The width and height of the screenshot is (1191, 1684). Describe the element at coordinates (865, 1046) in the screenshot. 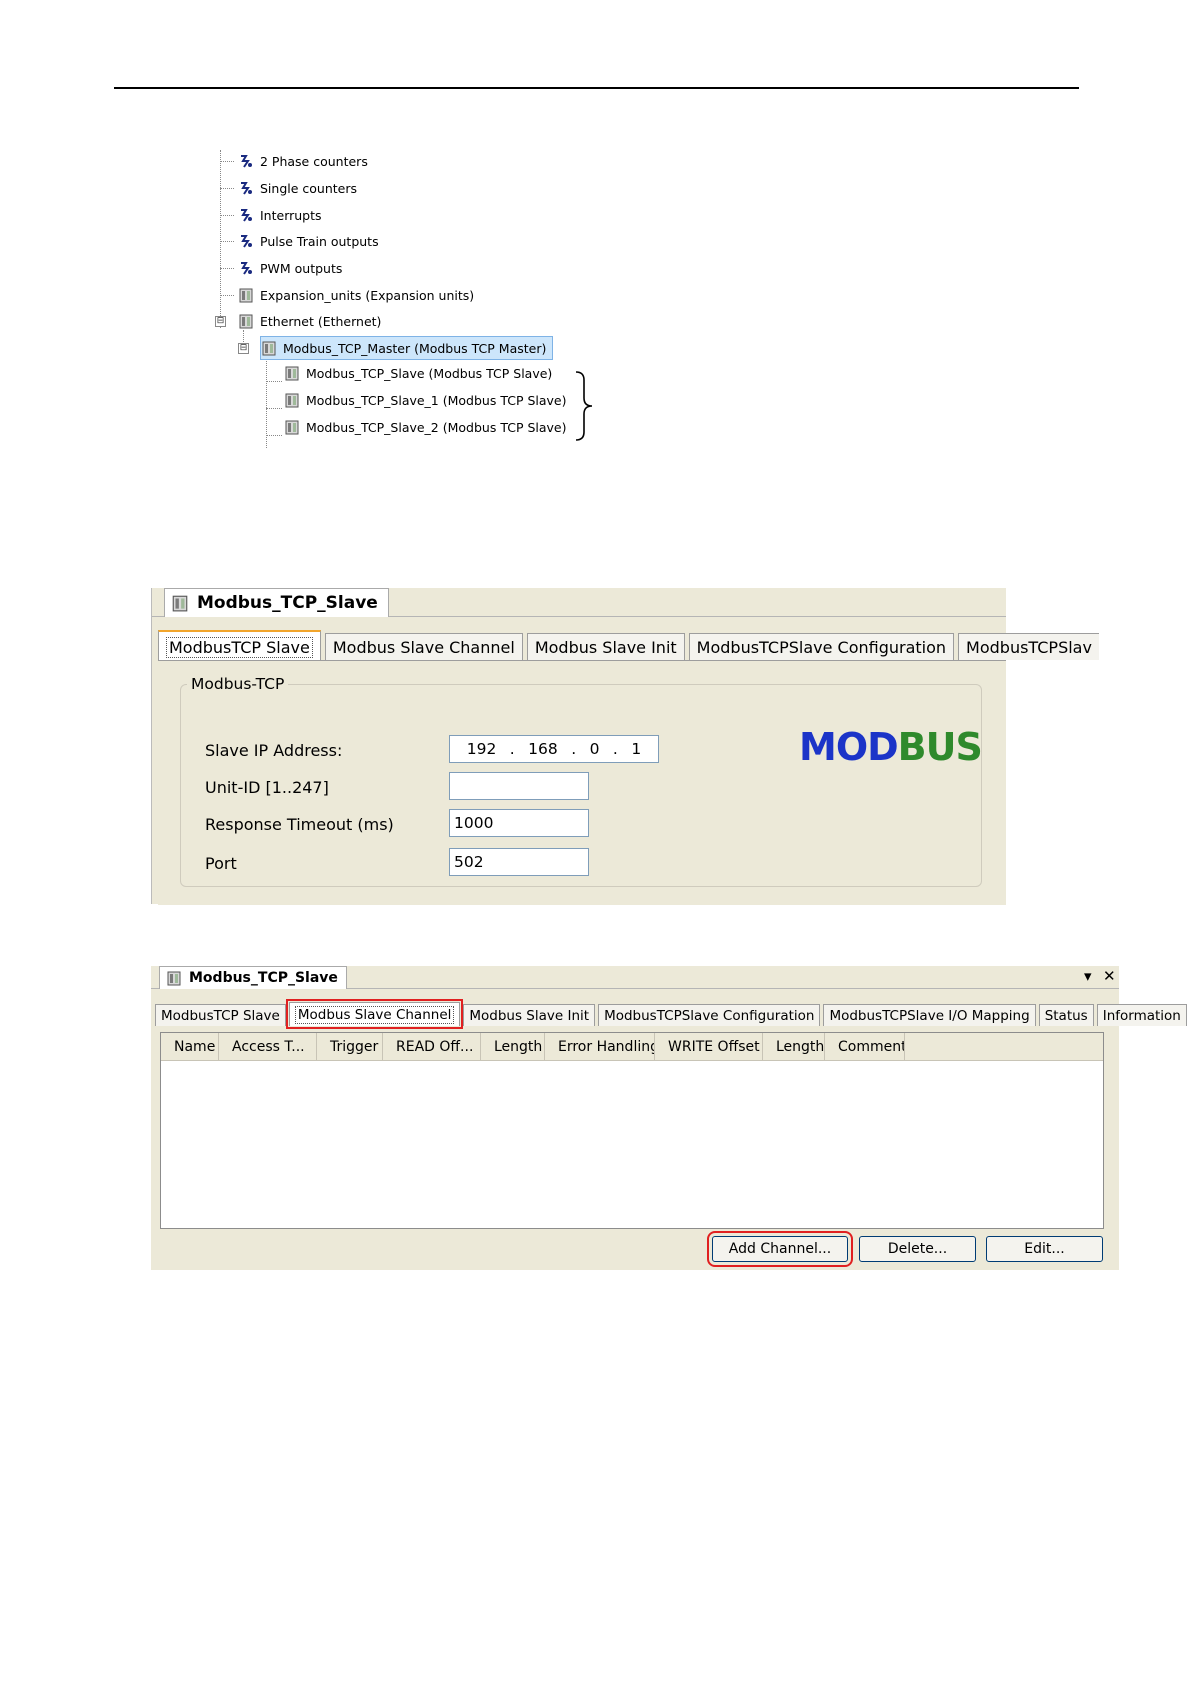

I see `column-header-comment: Comment` at that location.